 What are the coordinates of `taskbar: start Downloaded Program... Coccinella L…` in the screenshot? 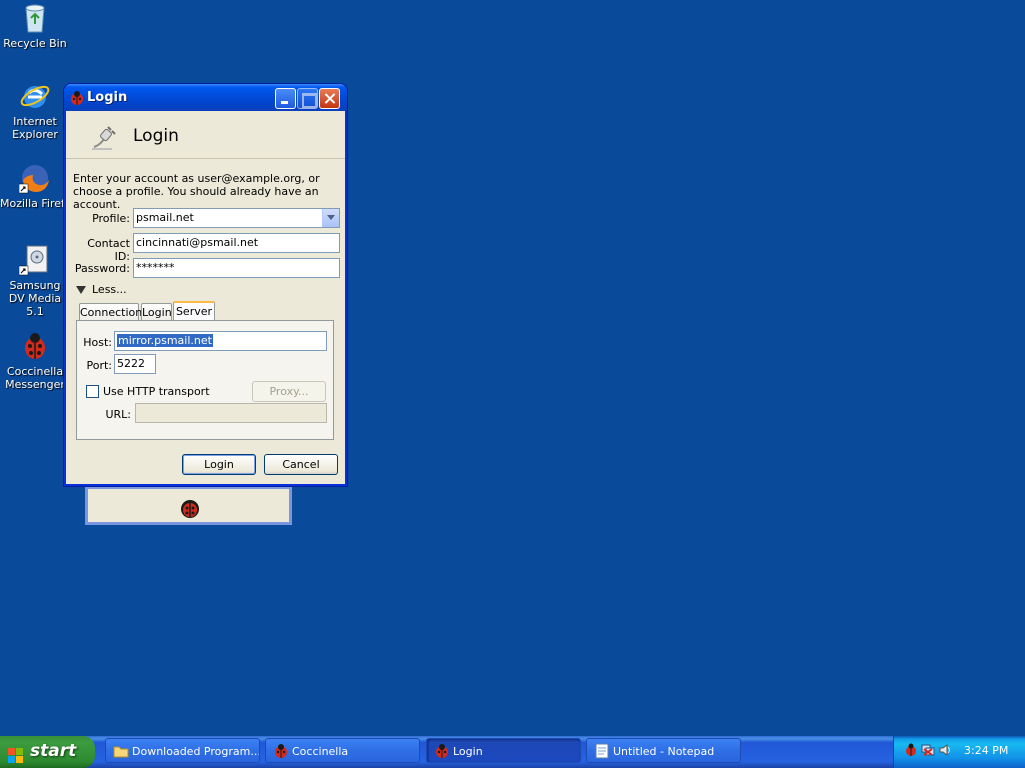 It's located at (512, 752).